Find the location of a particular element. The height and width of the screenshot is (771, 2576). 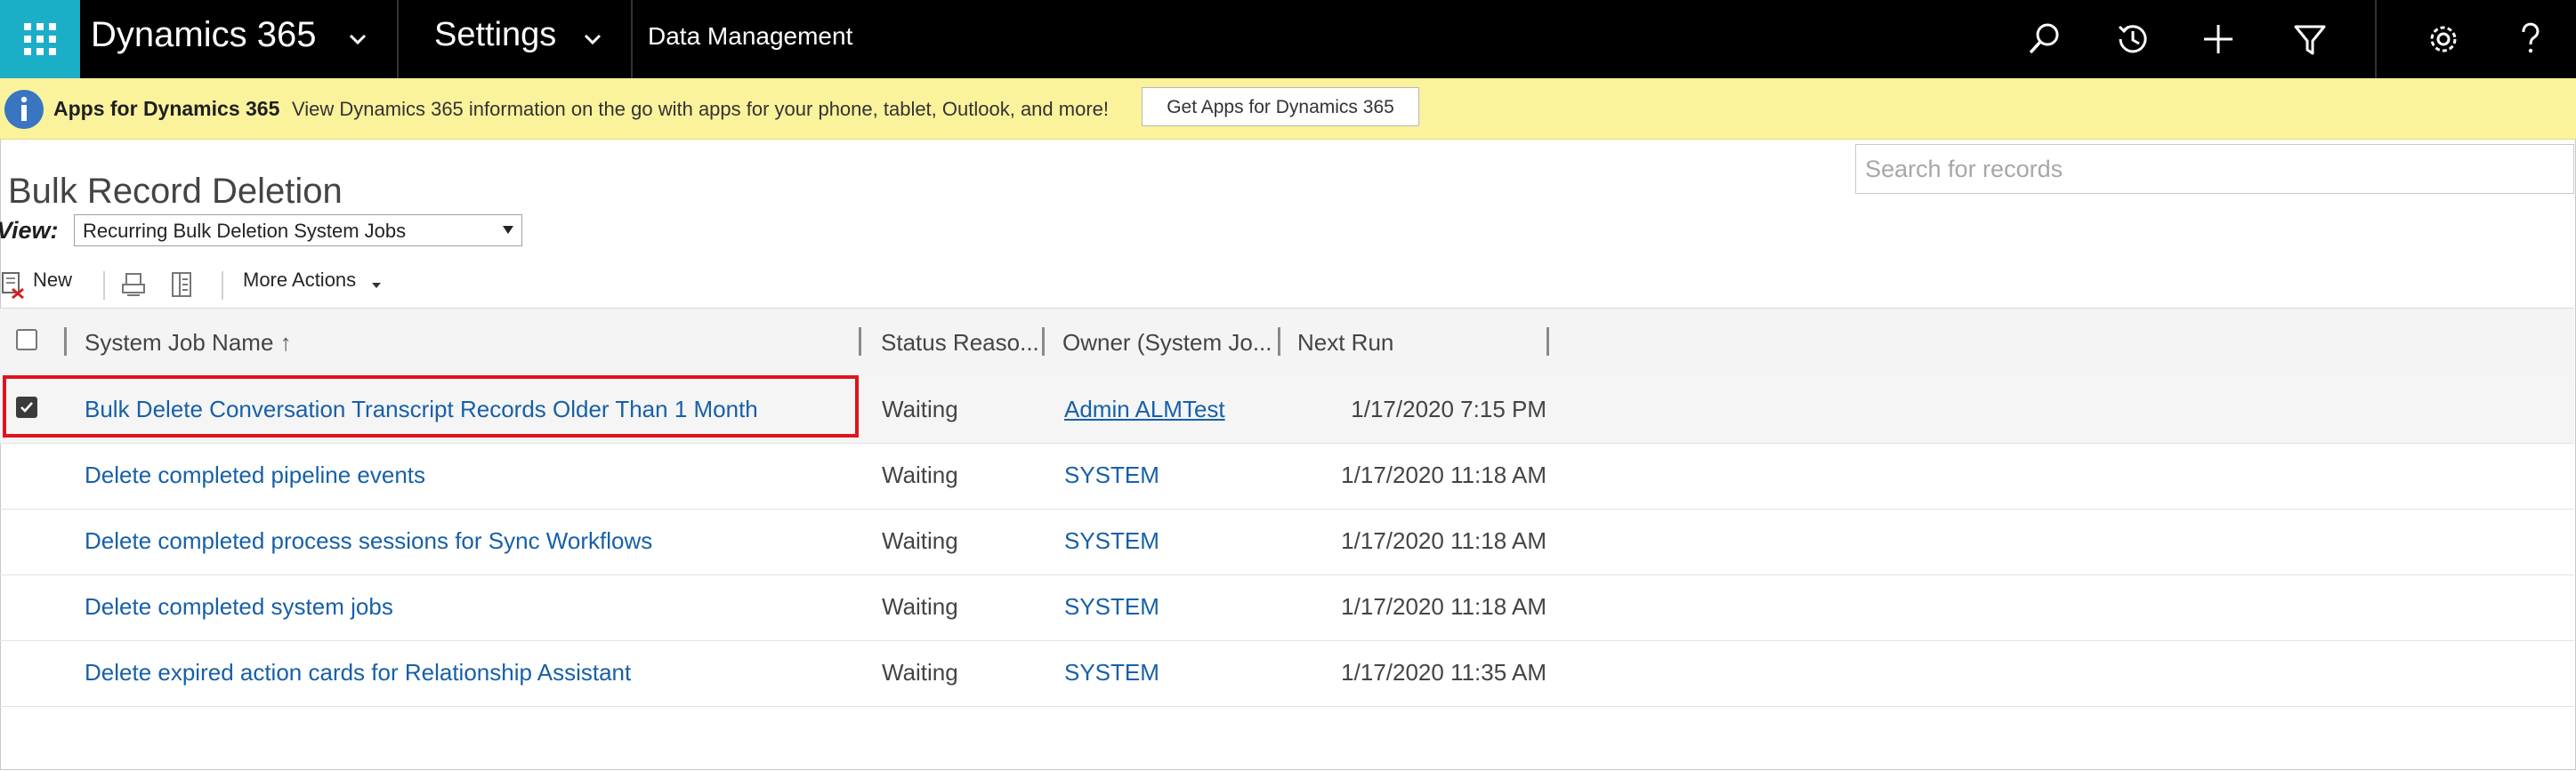

waffle-icon is located at coordinates (40, 39).